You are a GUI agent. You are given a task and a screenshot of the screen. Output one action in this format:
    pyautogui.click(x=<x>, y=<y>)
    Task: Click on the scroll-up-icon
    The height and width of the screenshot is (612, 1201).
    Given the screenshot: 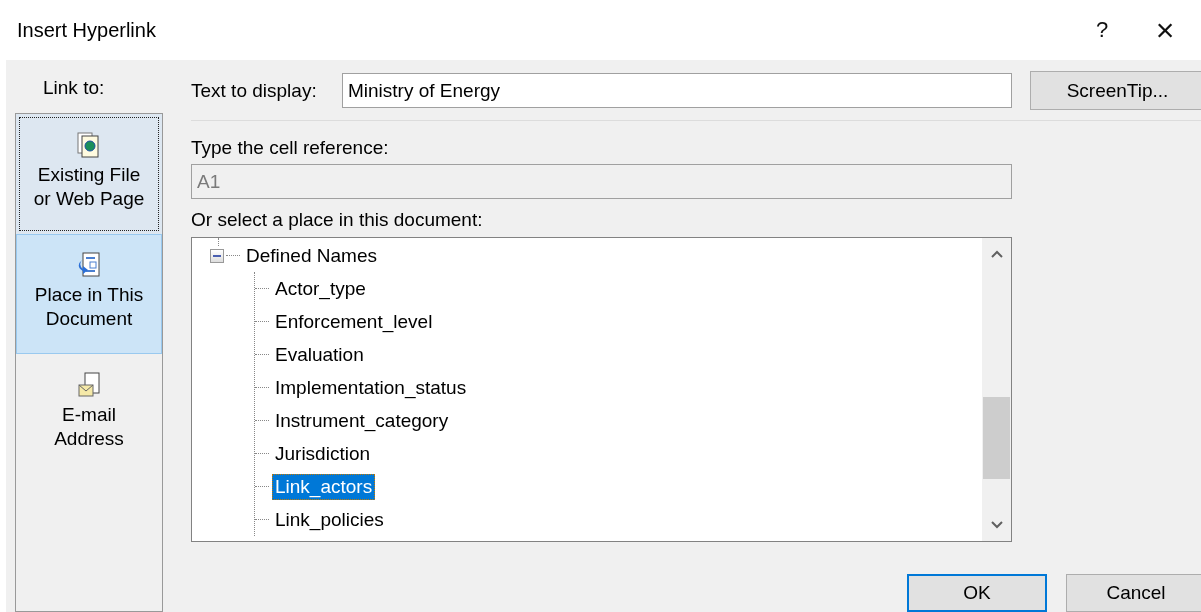 What is the action you would take?
    pyautogui.click(x=996, y=254)
    